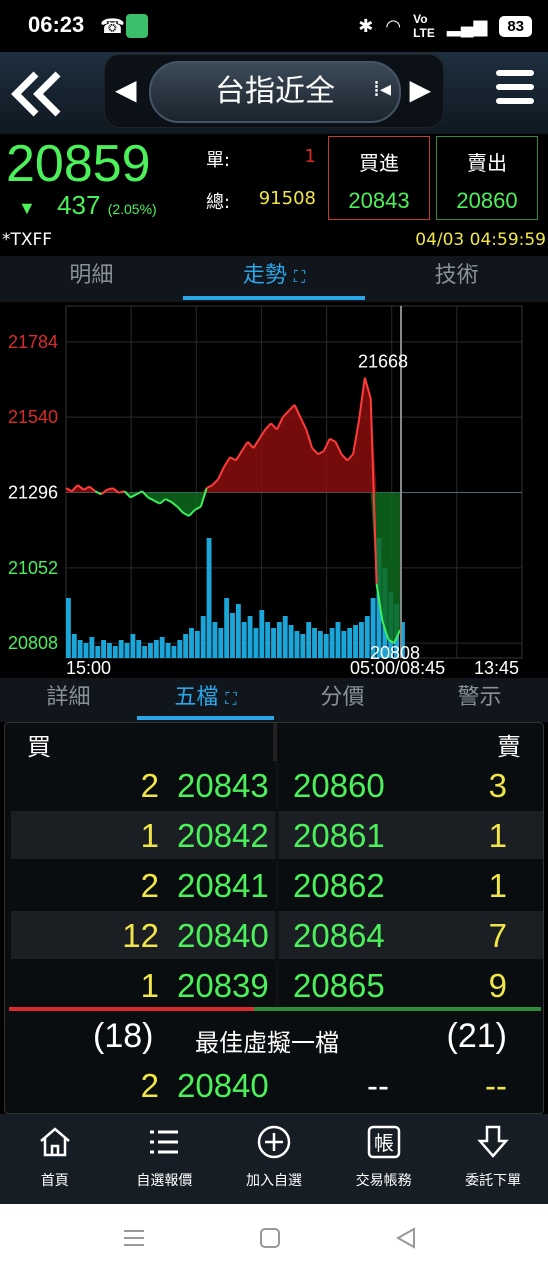 The width and height of the screenshot is (548, 1280). Describe the element at coordinates (267, 1043) in the screenshot. I see `best-label: 最佳虛擬一檔` at that location.